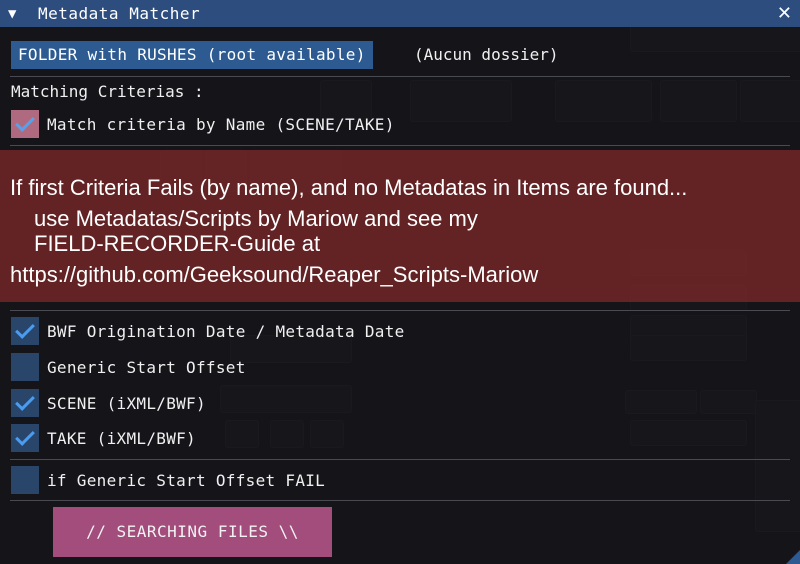 This screenshot has width=800, height=564. I want to click on match-by-name-checkbox, so click(25, 124).